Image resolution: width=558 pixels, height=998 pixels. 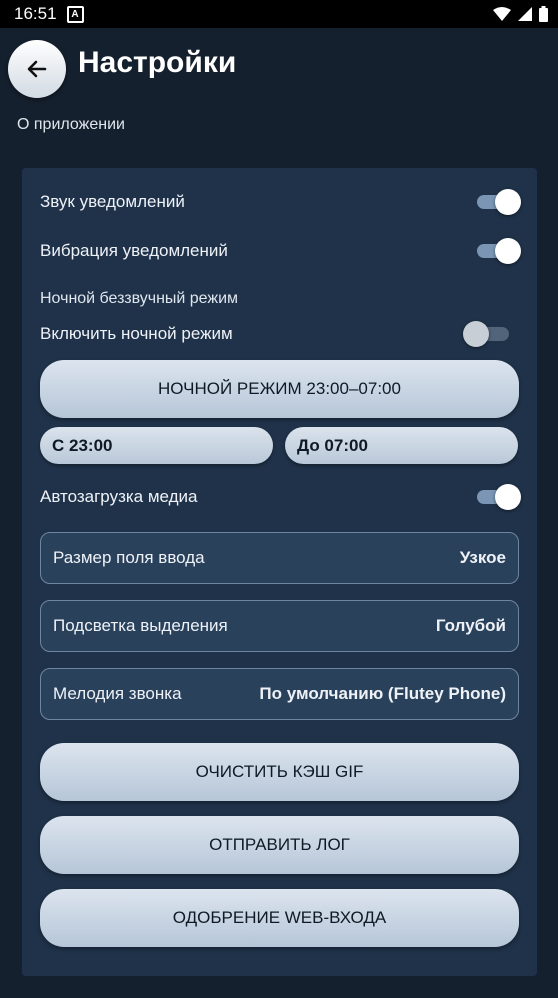 I want to click on media-autoload-row: Автозагрузка медиа, so click(x=280, y=497).